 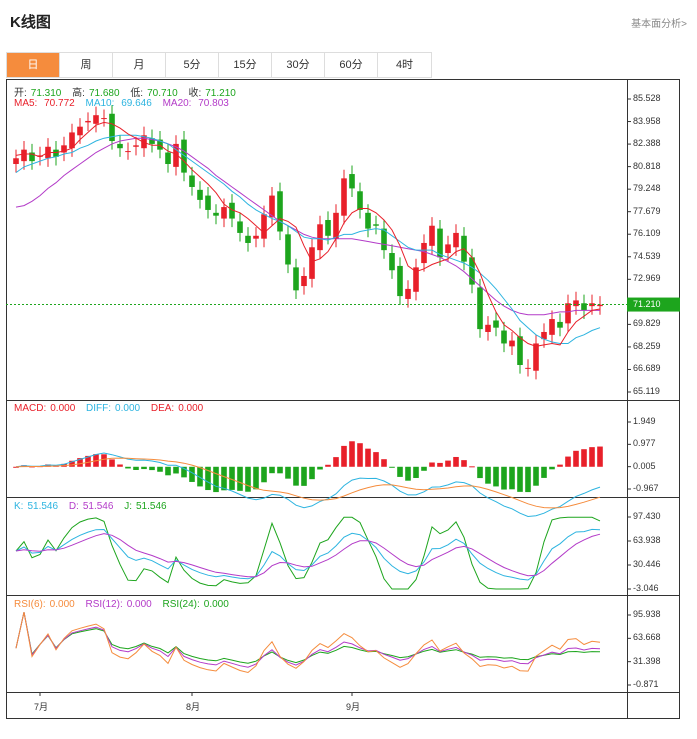 What do you see at coordinates (125, 604) in the screenshot?
I see `rsi-info: RSI(6): 0.000 RSI(12): 0.000 RSI(24): 0.000` at bounding box center [125, 604].